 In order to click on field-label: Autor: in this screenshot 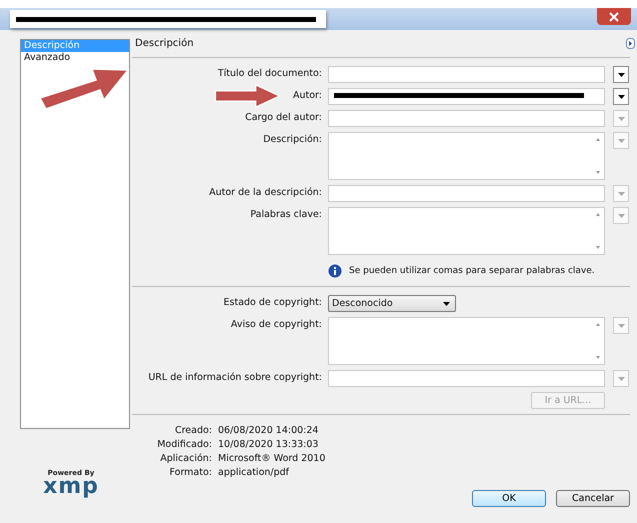, I will do `click(307, 95)`.